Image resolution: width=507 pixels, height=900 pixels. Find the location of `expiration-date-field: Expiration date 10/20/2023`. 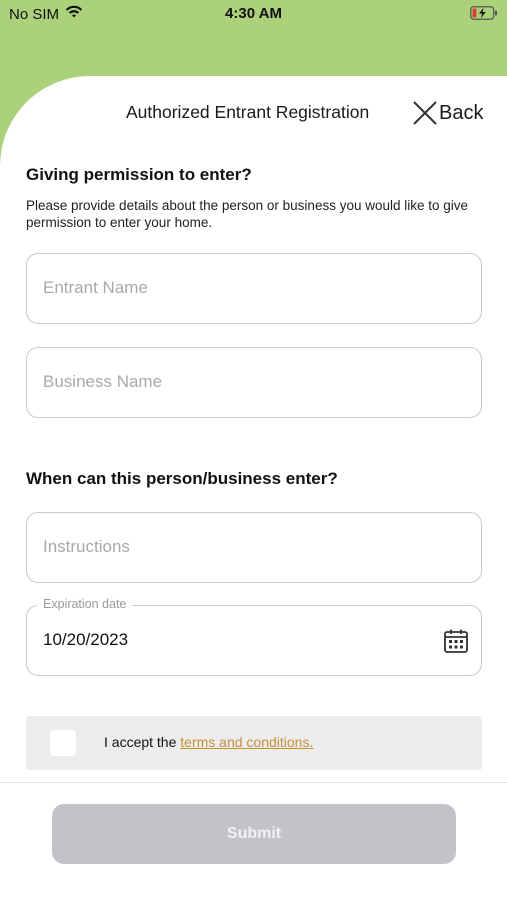

expiration-date-field: Expiration date 10/20/2023 is located at coordinates (254, 636).